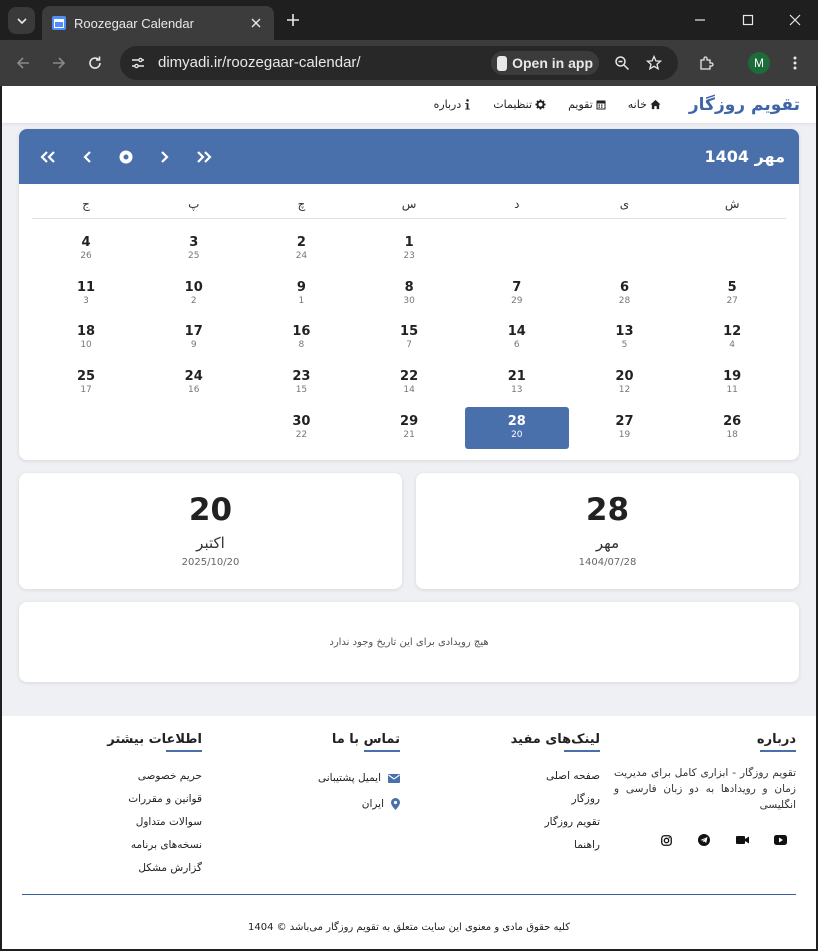 The height and width of the screenshot is (951, 818). I want to click on bookmark-star-icon, so click(654, 63).